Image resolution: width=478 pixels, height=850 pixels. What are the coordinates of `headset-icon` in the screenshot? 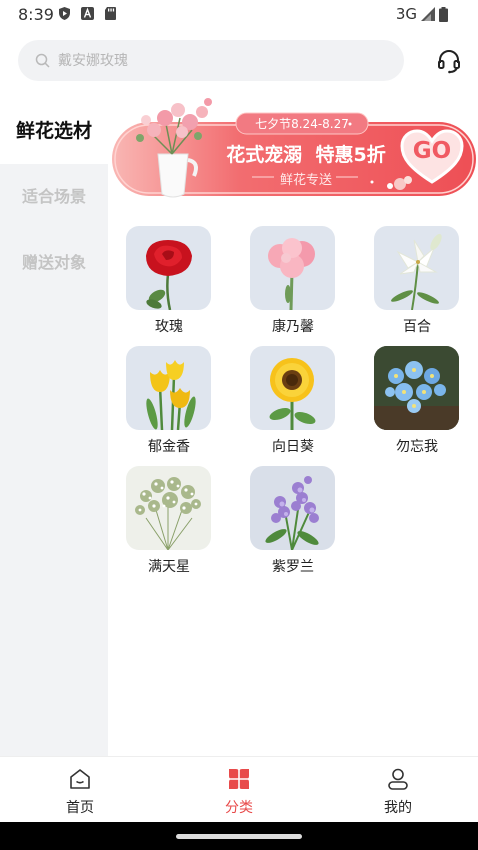 It's located at (449, 61).